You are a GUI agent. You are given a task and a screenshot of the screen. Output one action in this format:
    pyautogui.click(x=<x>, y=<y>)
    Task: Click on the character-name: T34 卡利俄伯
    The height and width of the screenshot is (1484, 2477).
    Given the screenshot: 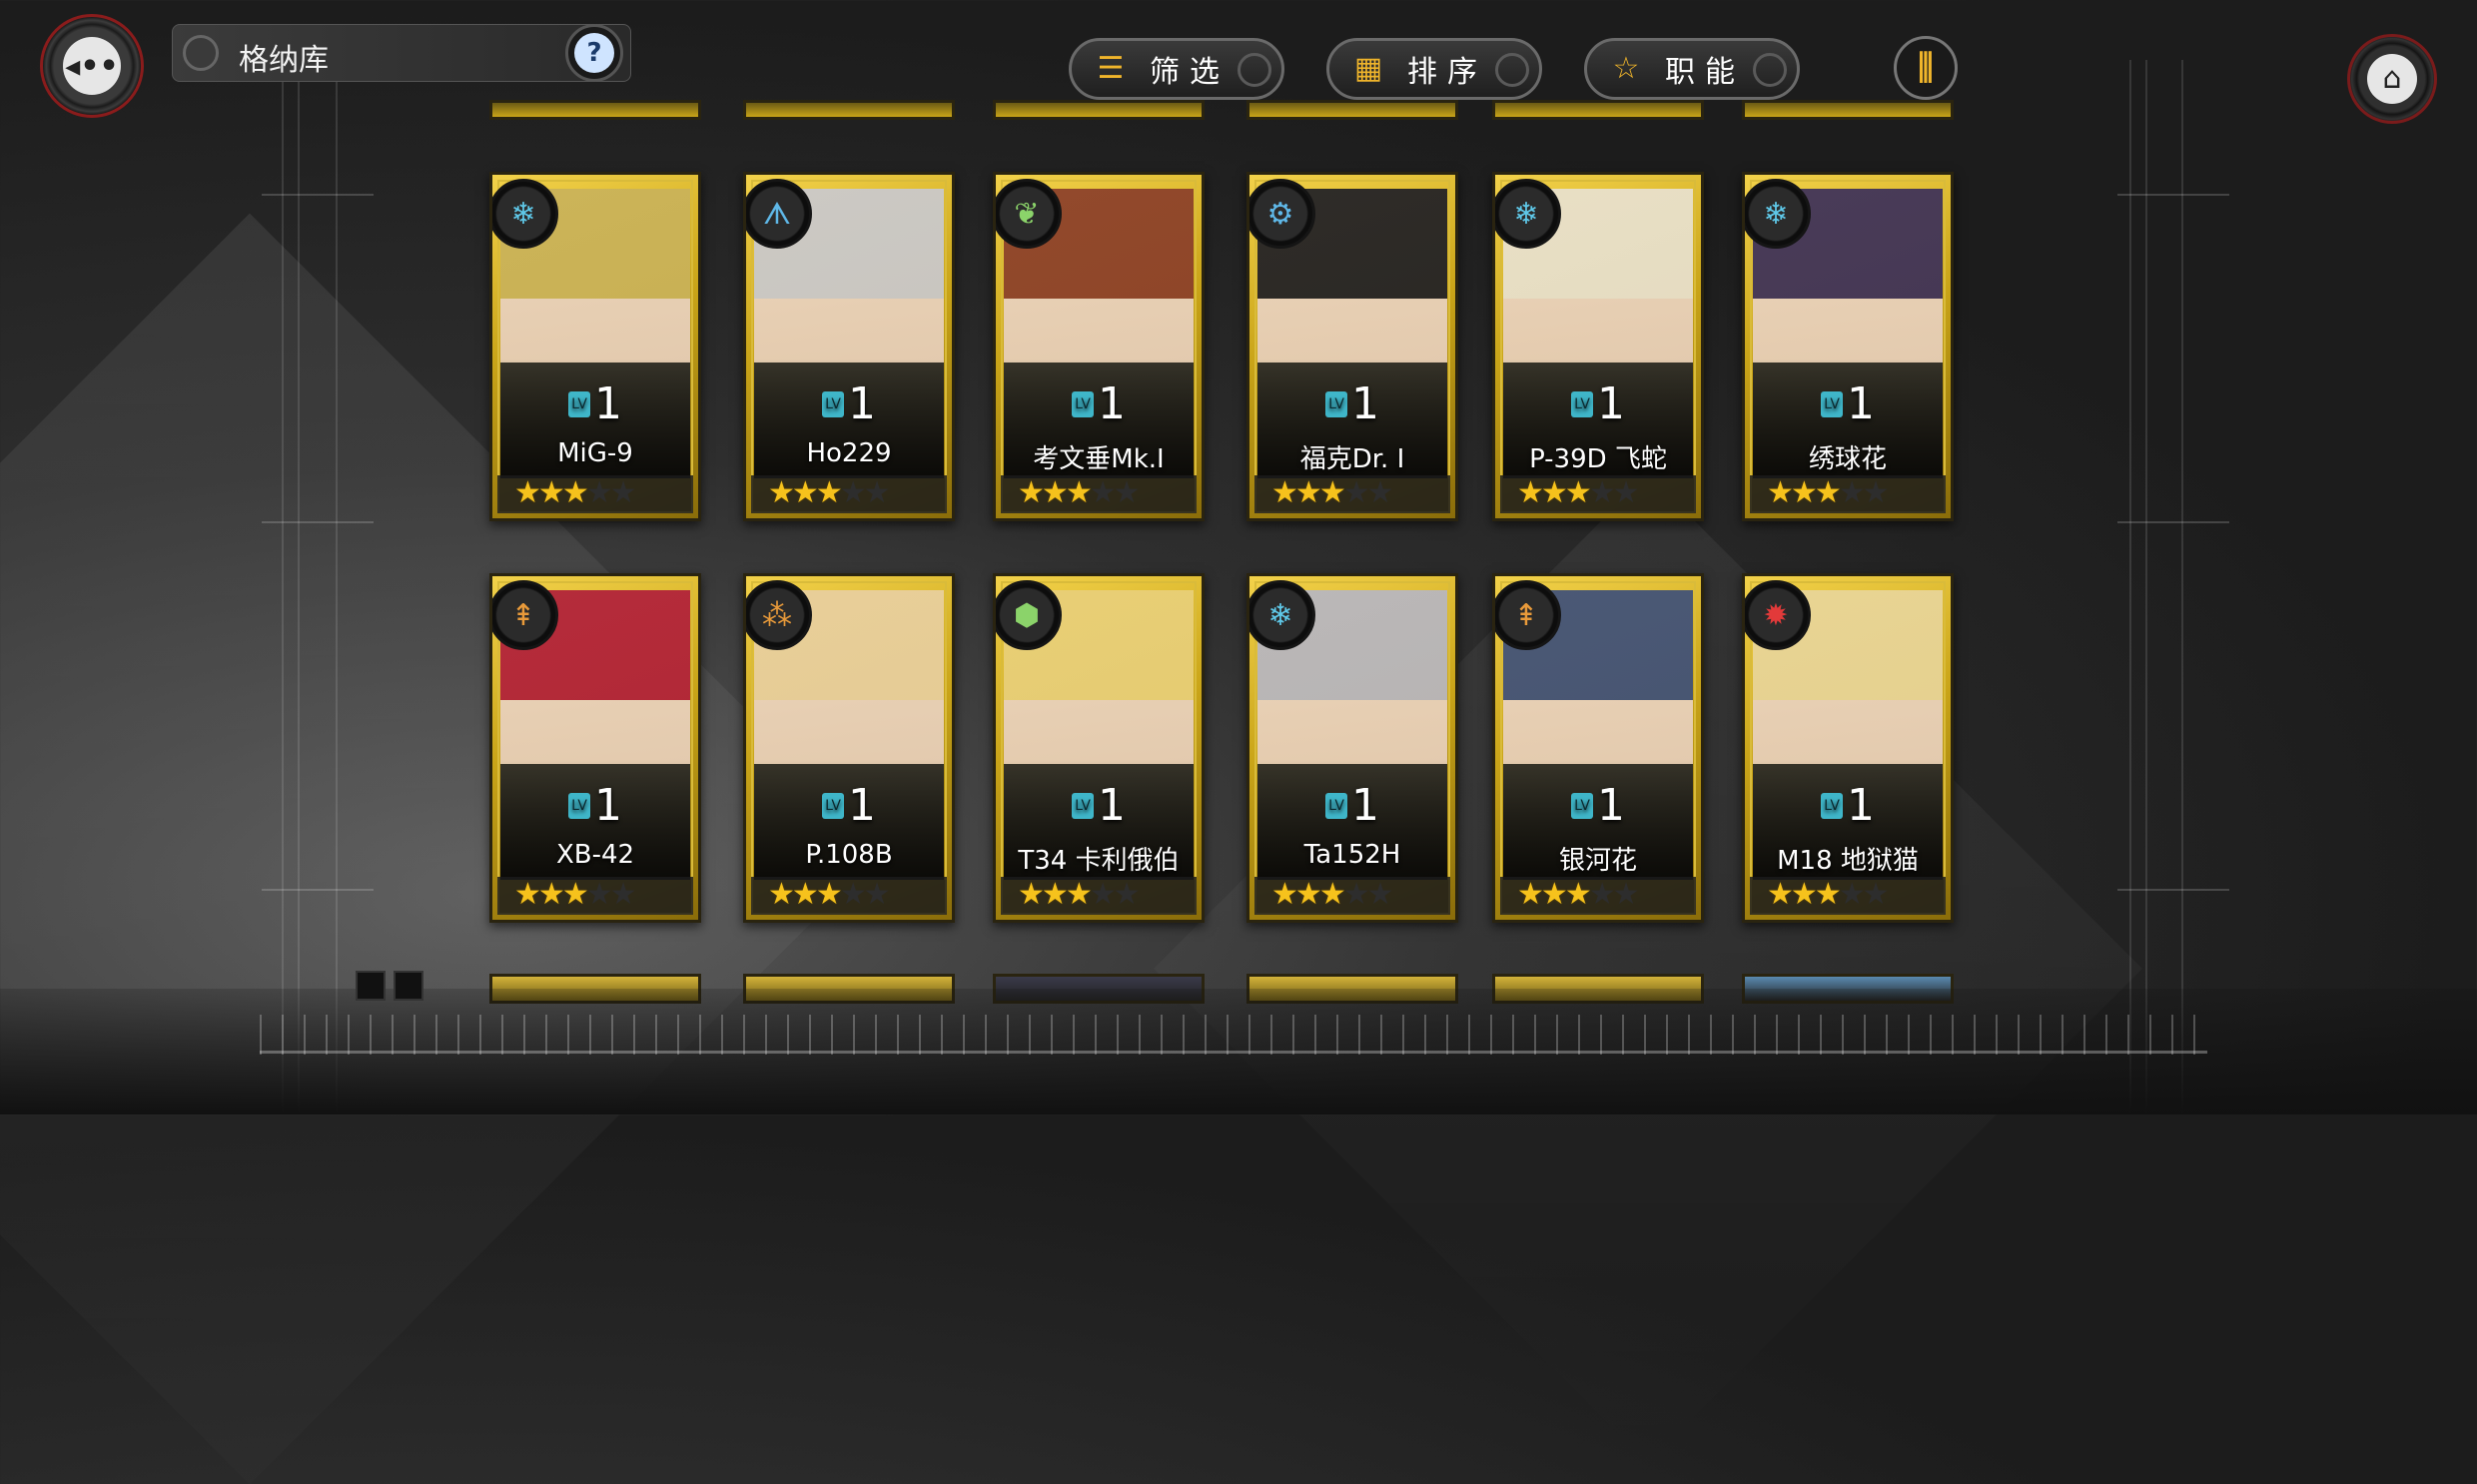 What is the action you would take?
    pyautogui.click(x=1099, y=861)
    